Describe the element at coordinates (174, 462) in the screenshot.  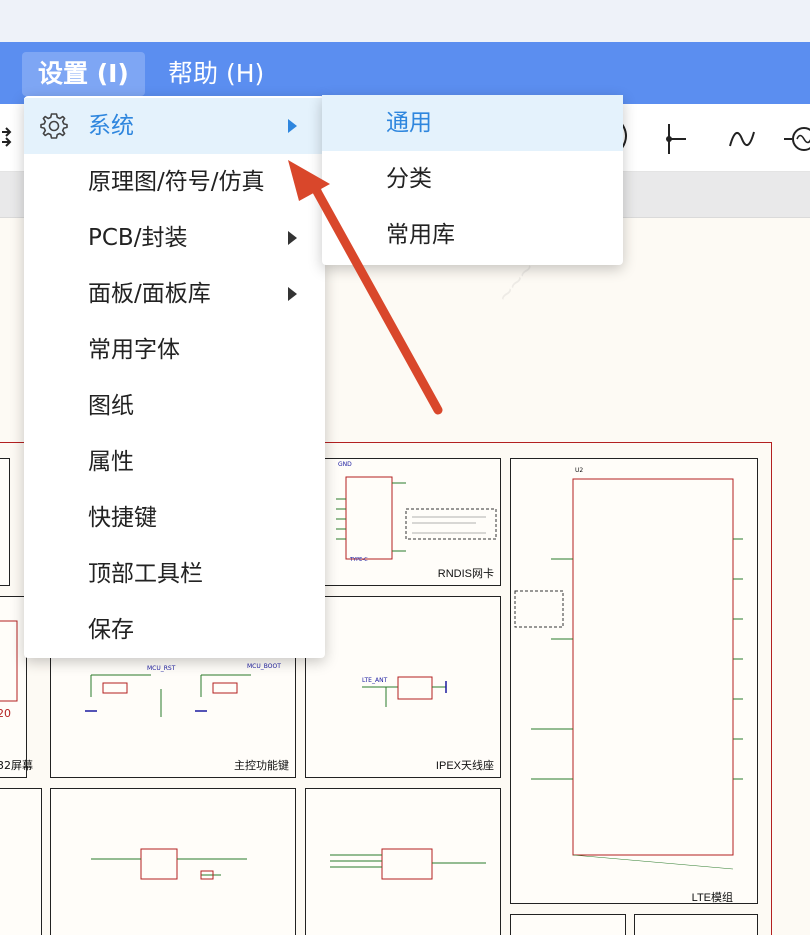
I see `menu-item-properties: 属性` at that location.